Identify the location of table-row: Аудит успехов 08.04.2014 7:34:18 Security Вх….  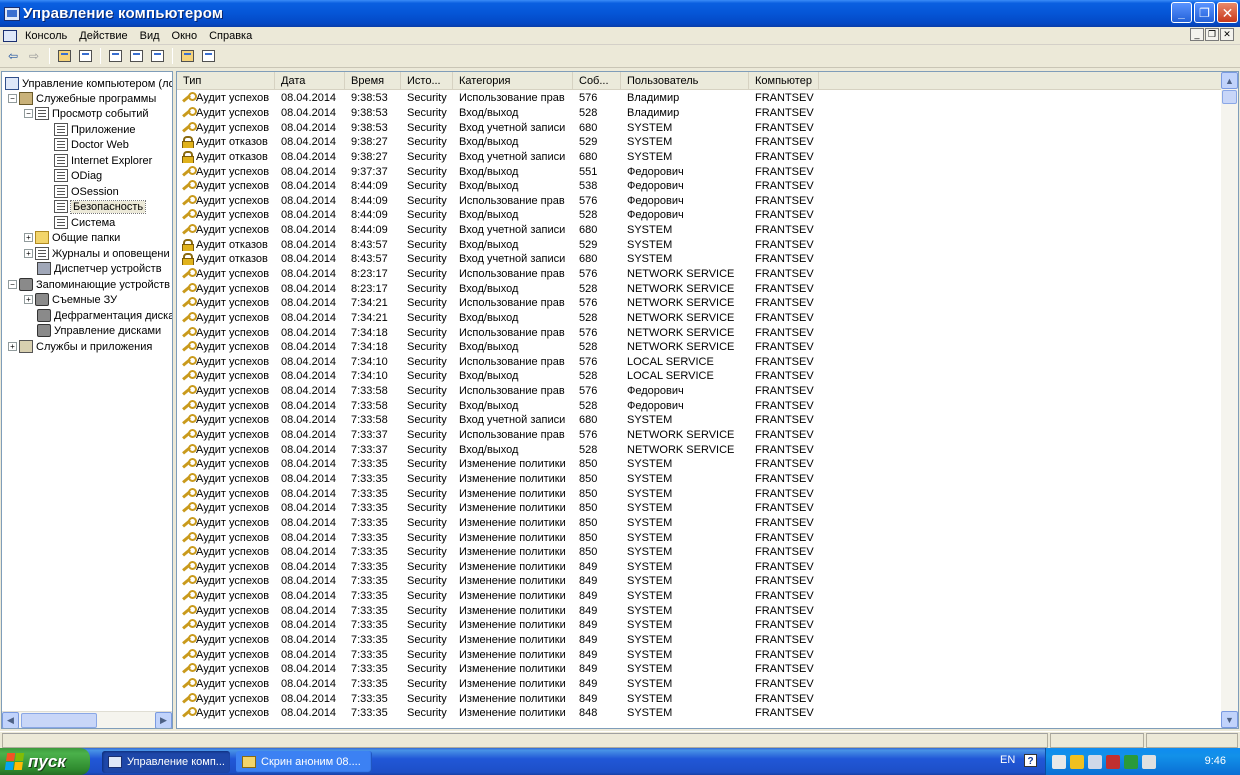
(699, 347).